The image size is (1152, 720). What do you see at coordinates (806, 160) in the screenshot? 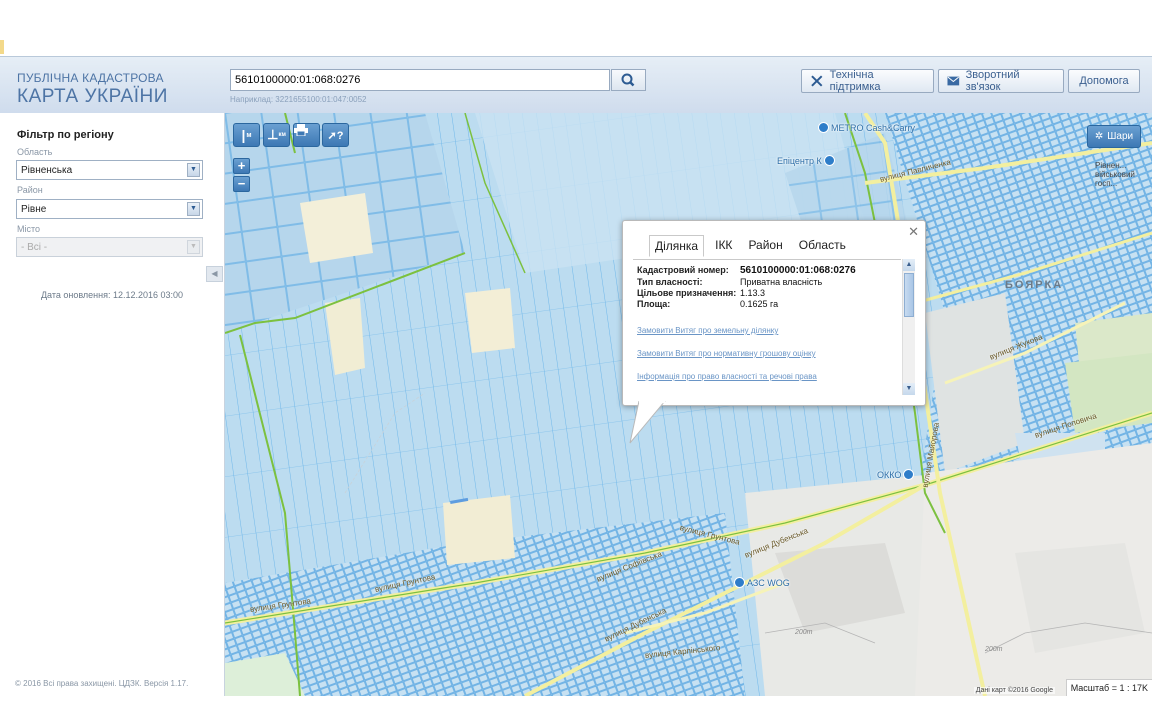
I see `poi-epicentr: Епіцентр К` at bounding box center [806, 160].